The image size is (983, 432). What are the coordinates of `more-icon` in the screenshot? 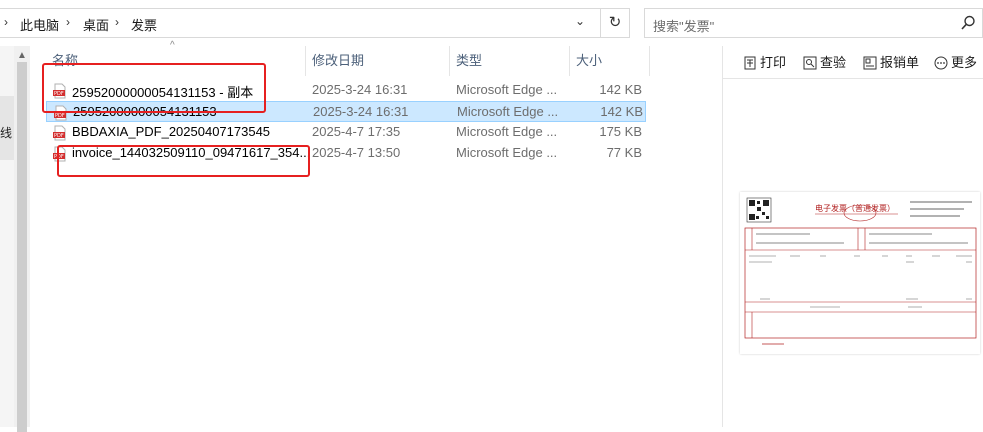 It's located at (941, 63).